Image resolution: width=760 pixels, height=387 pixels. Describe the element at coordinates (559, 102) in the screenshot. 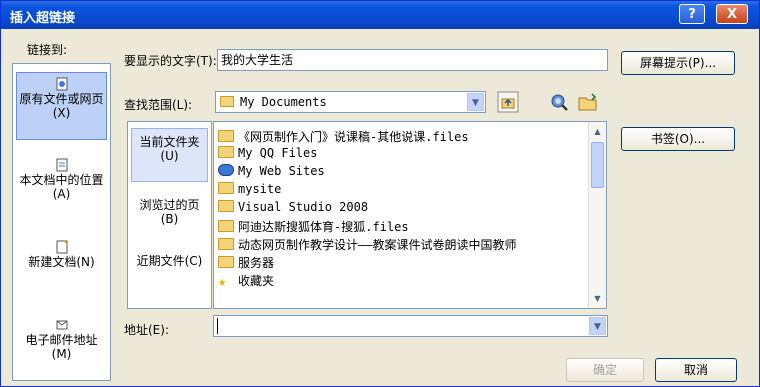

I see `browse-web-icon` at that location.